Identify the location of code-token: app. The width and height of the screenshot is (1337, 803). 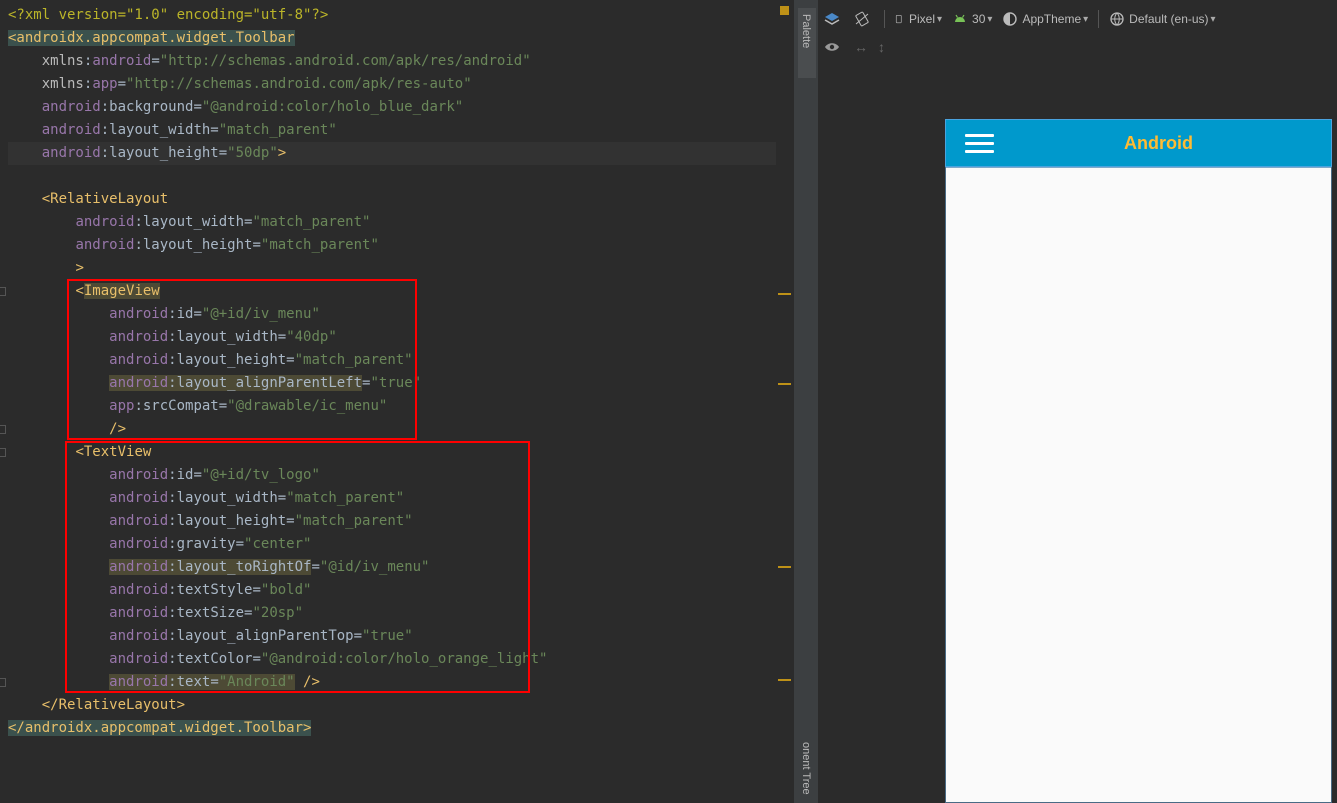
(105, 84).